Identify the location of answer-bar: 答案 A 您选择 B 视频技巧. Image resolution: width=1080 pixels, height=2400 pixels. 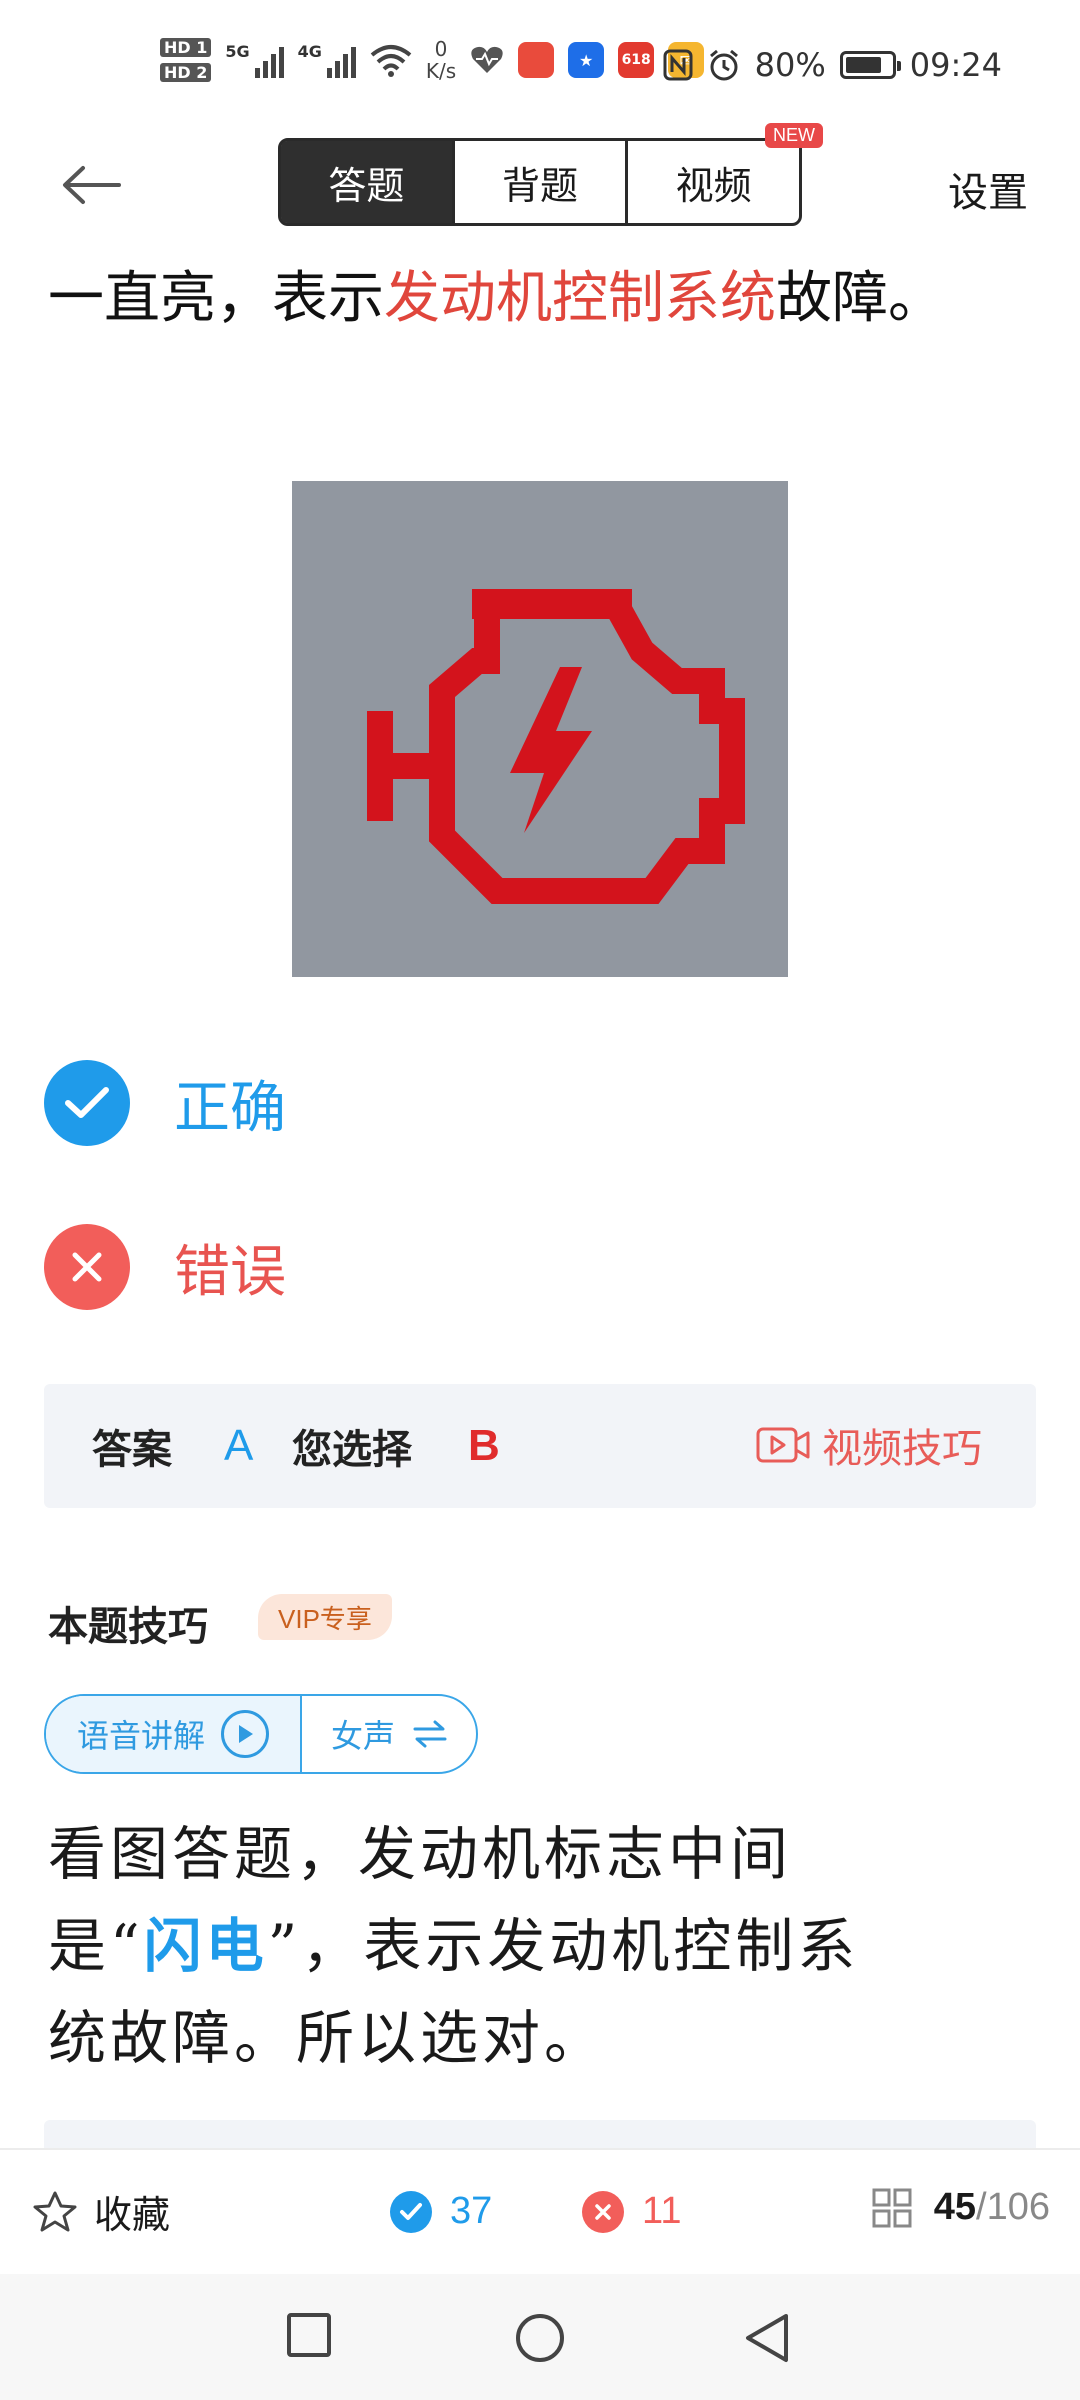
(540, 1446).